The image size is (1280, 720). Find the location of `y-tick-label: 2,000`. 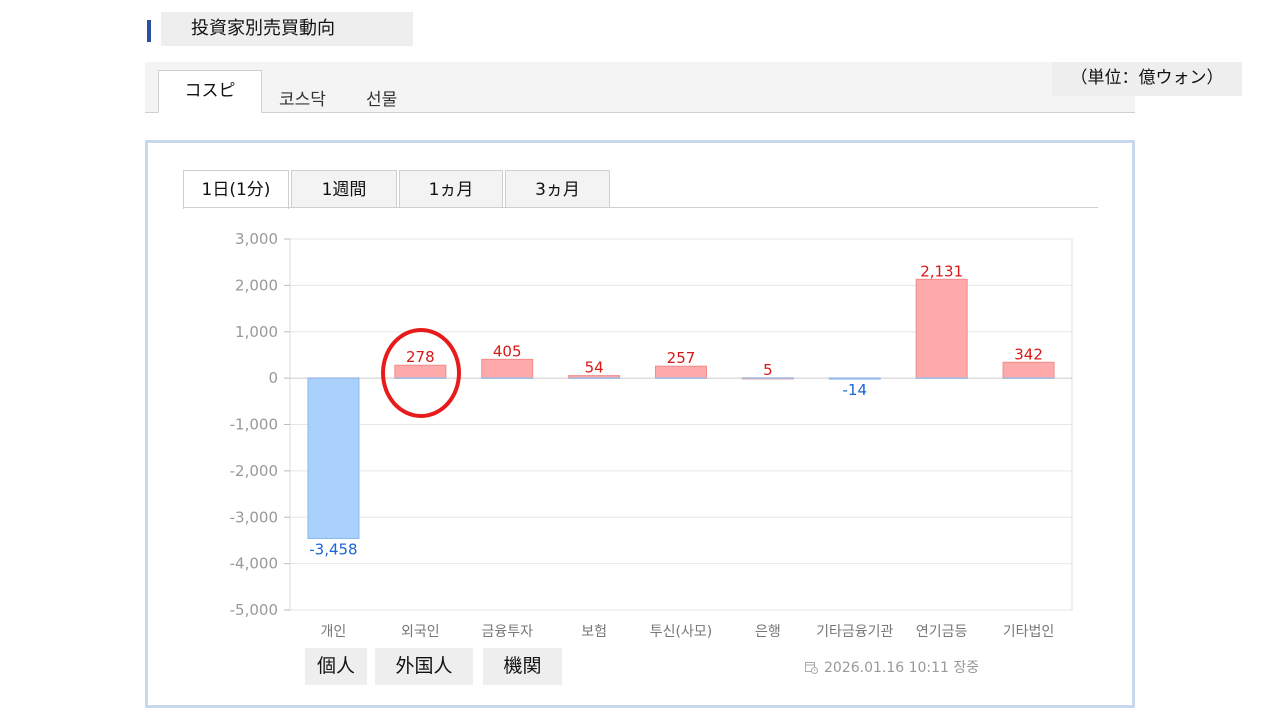

y-tick-label: 2,000 is located at coordinates (256, 285).